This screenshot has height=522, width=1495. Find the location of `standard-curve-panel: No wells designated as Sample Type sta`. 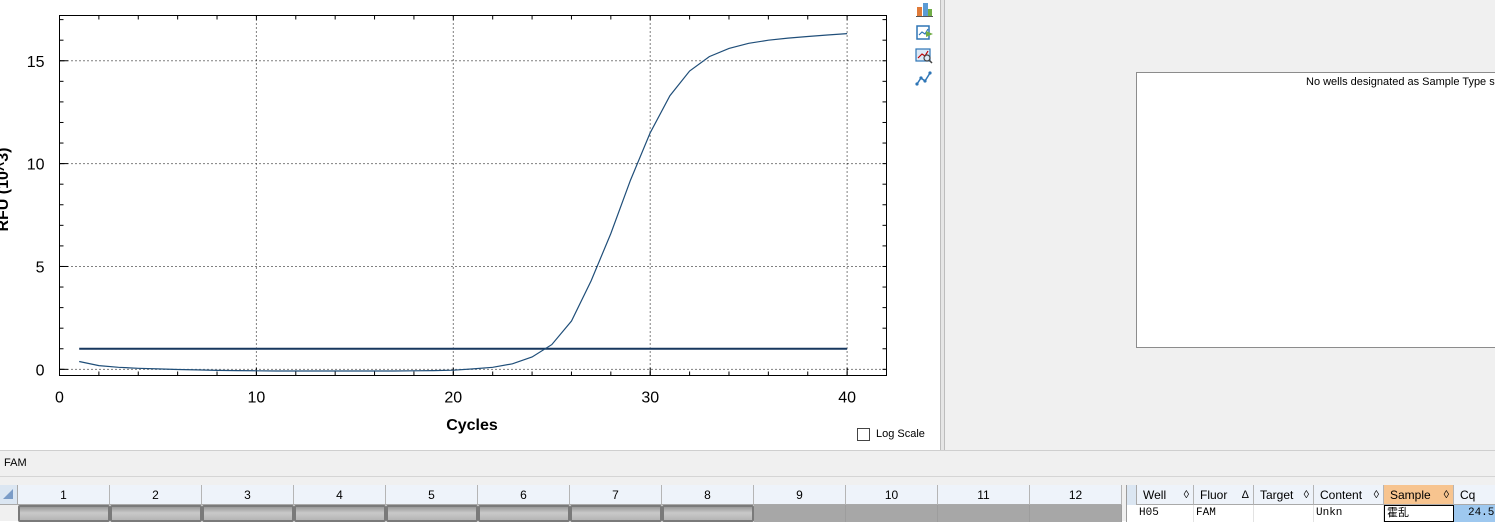

standard-curve-panel: No wells designated as Sample Type sta is located at coordinates (1315, 210).